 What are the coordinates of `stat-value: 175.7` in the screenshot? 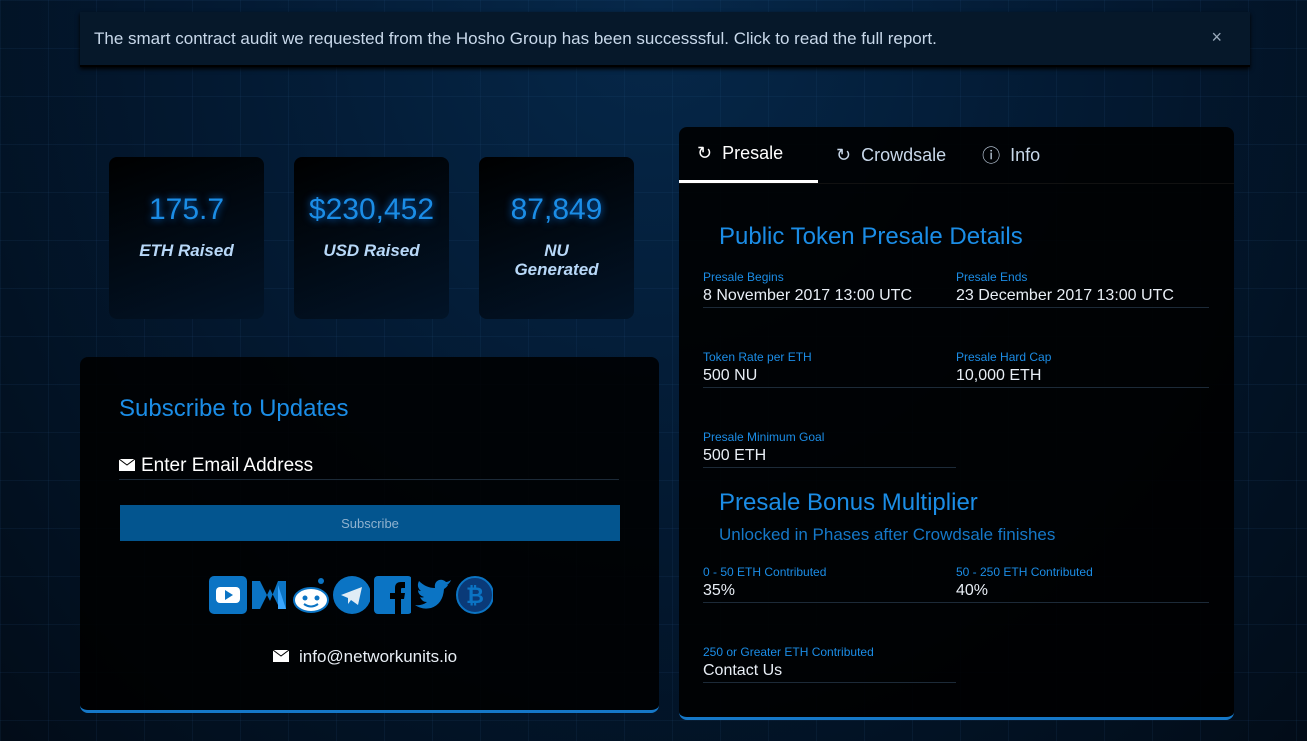 It's located at (186, 209).